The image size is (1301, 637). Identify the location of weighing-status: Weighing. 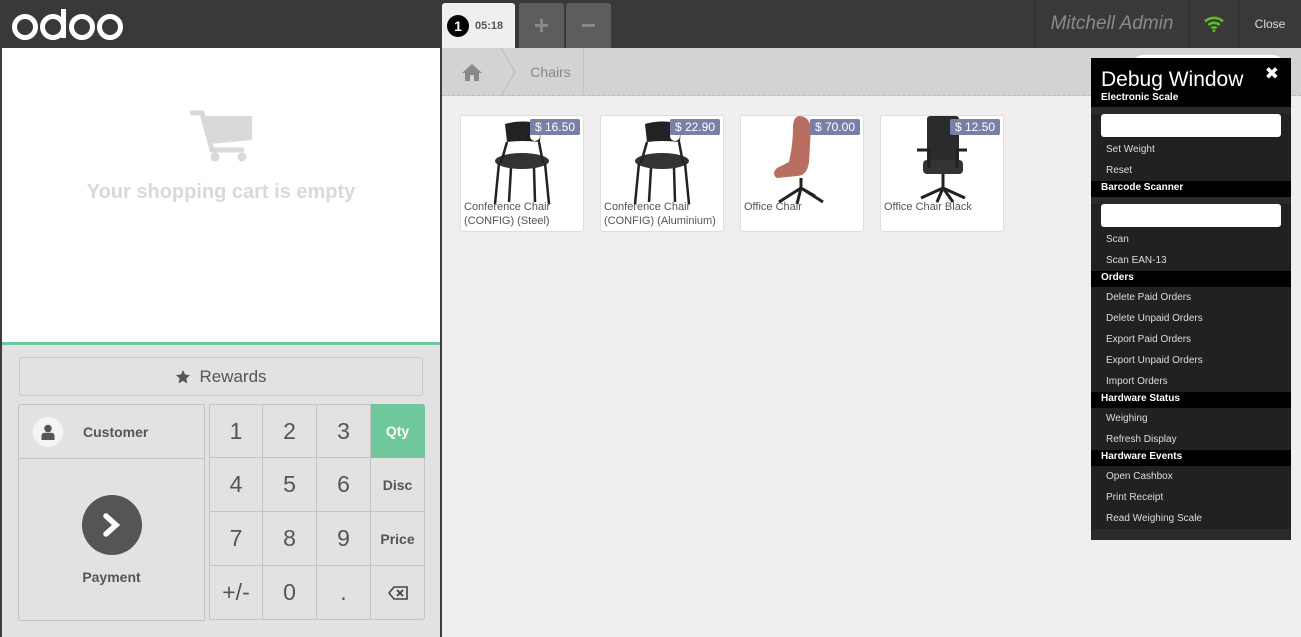
(1191, 418).